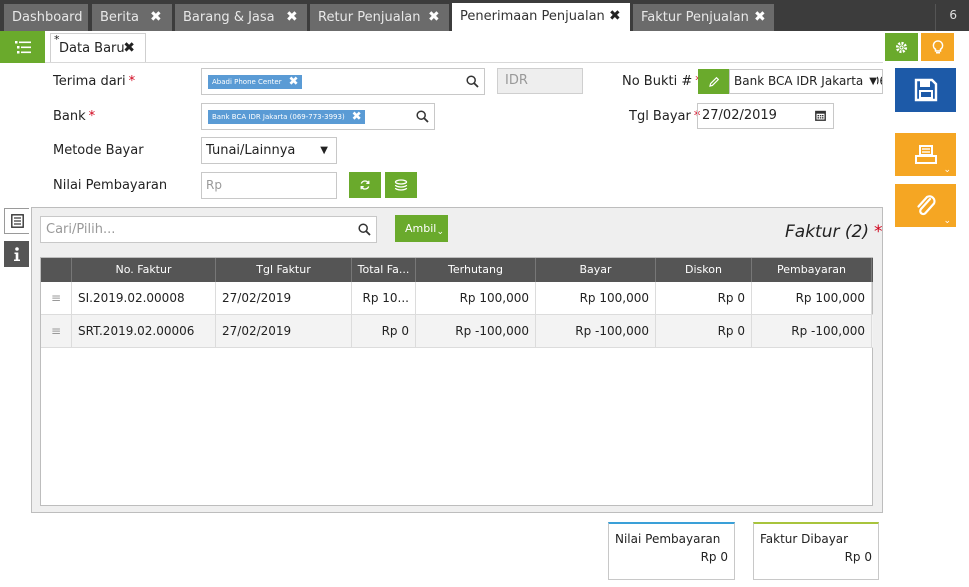  I want to click on nilai-pembayaran-input: Rp, so click(269, 185).